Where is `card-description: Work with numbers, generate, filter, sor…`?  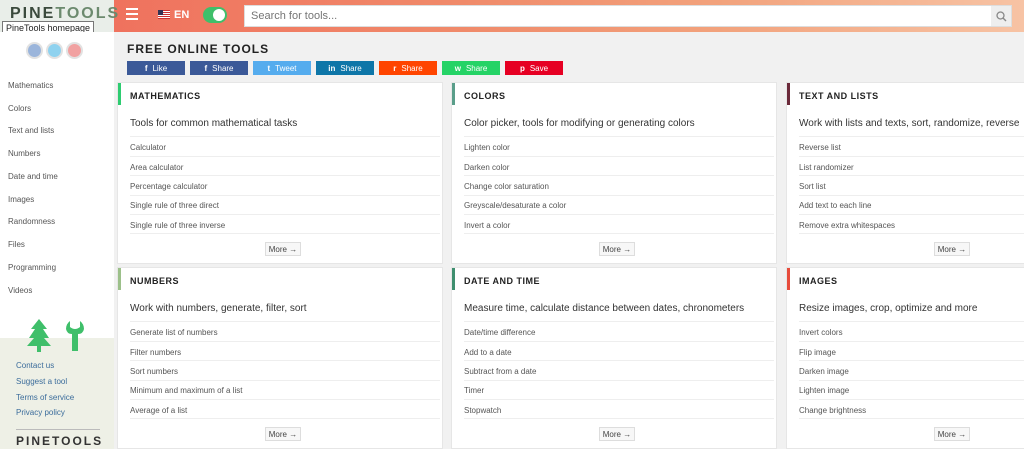
card-description: Work with numbers, generate, filter, sor… is located at coordinates (218, 308).